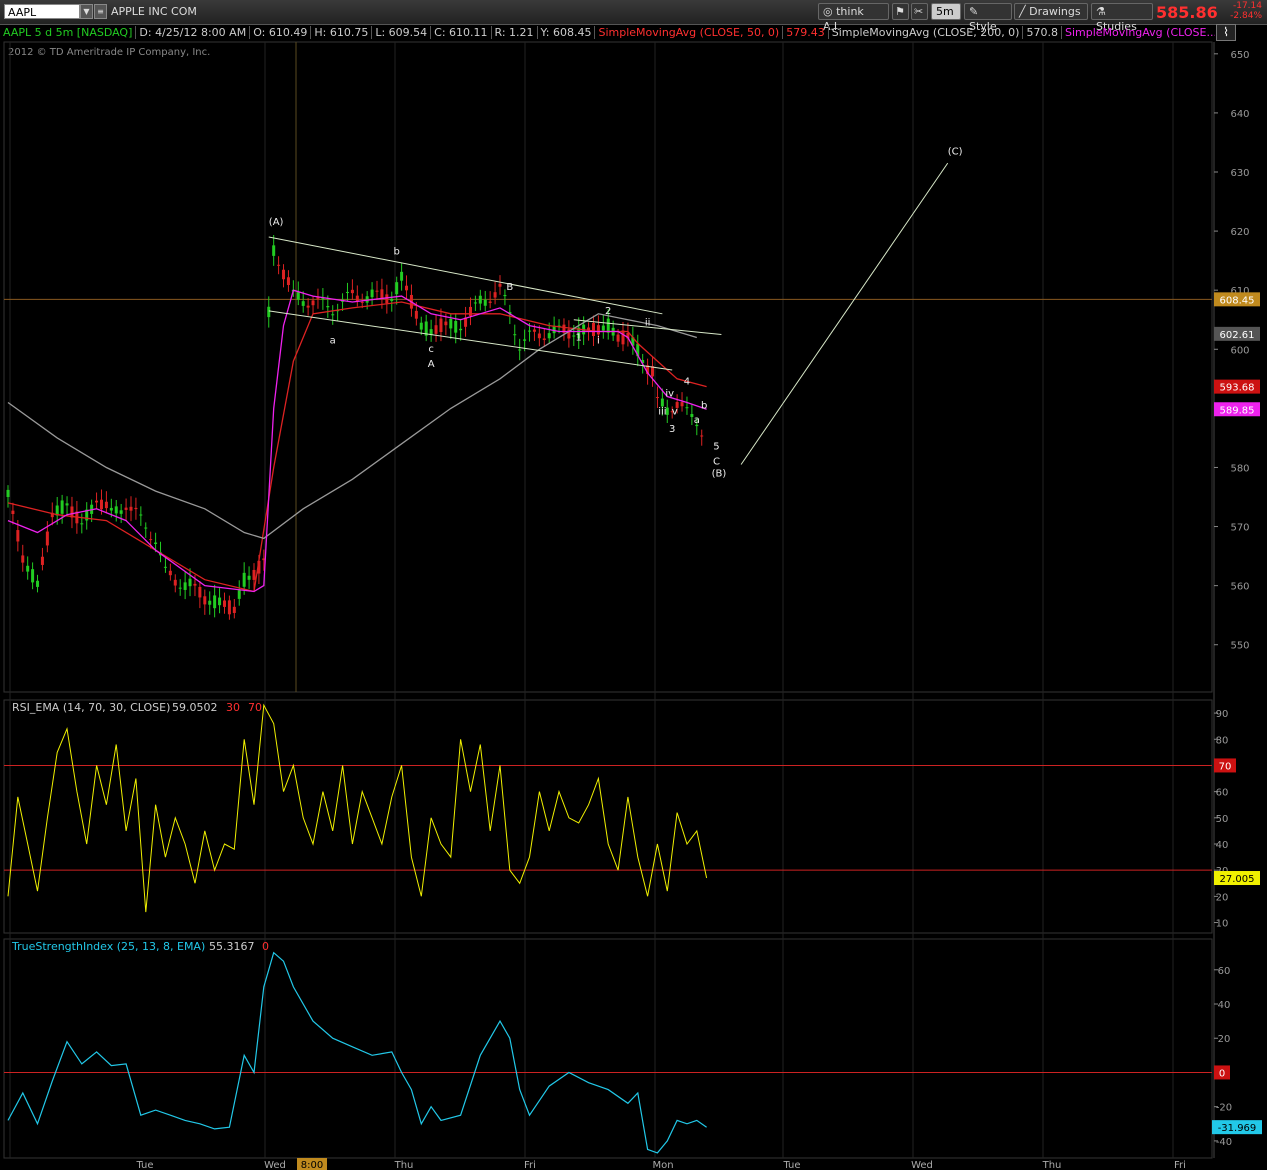 This screenshot has height=1170, width=1267. Describe the element at coordinates (662, 1165) in the screenshot. I see `x-tick-label: Mon` at that location.